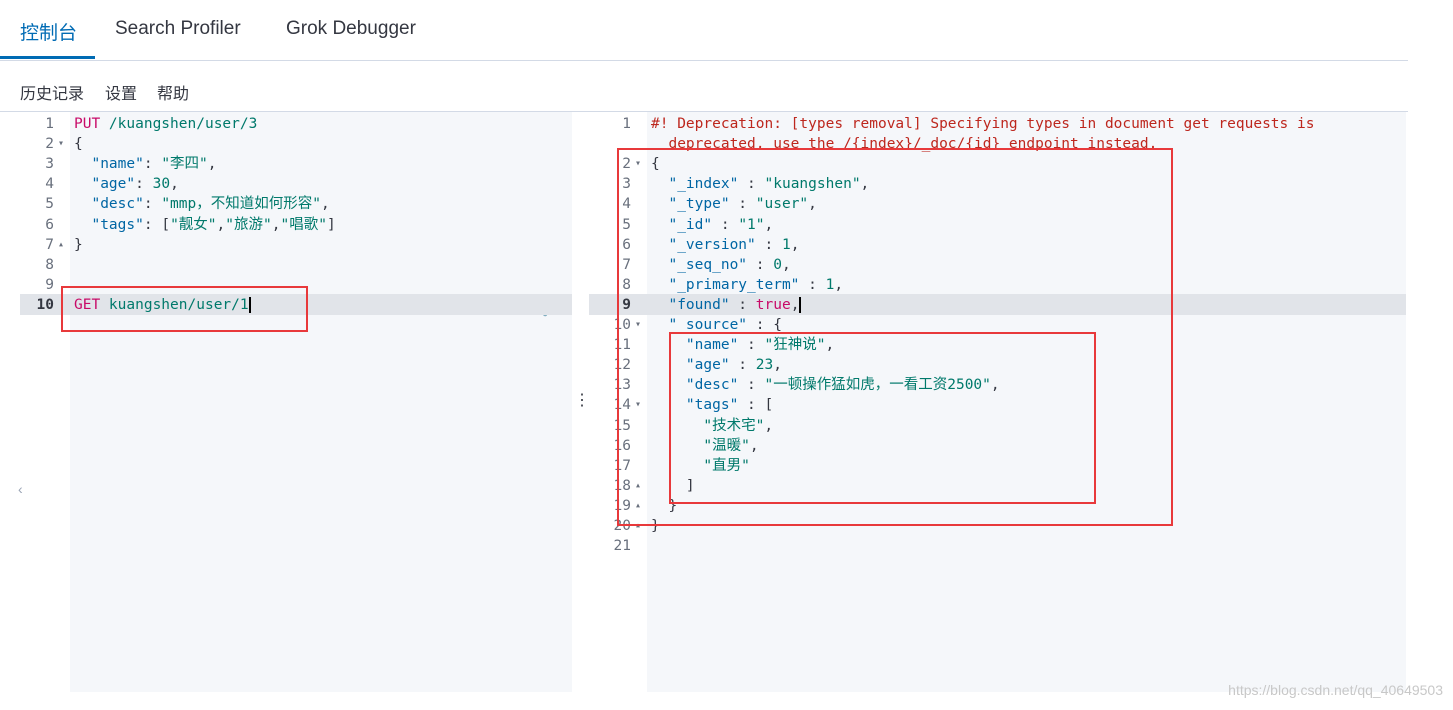 This screenshot has height=710, width=1453. Describe the element at coordinates (725, 325) in the screenshot. I see `code-text: "_source" : {` at that location.